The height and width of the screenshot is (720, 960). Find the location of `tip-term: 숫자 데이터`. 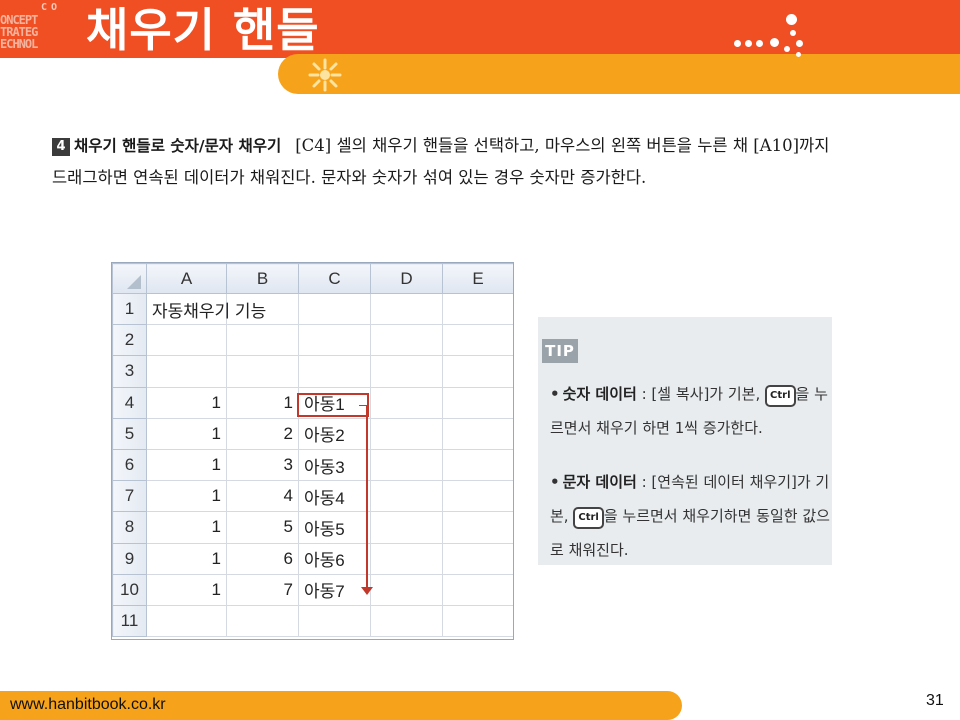

tip-term: 숫자 데이터 is located at coordinates (599, 394).